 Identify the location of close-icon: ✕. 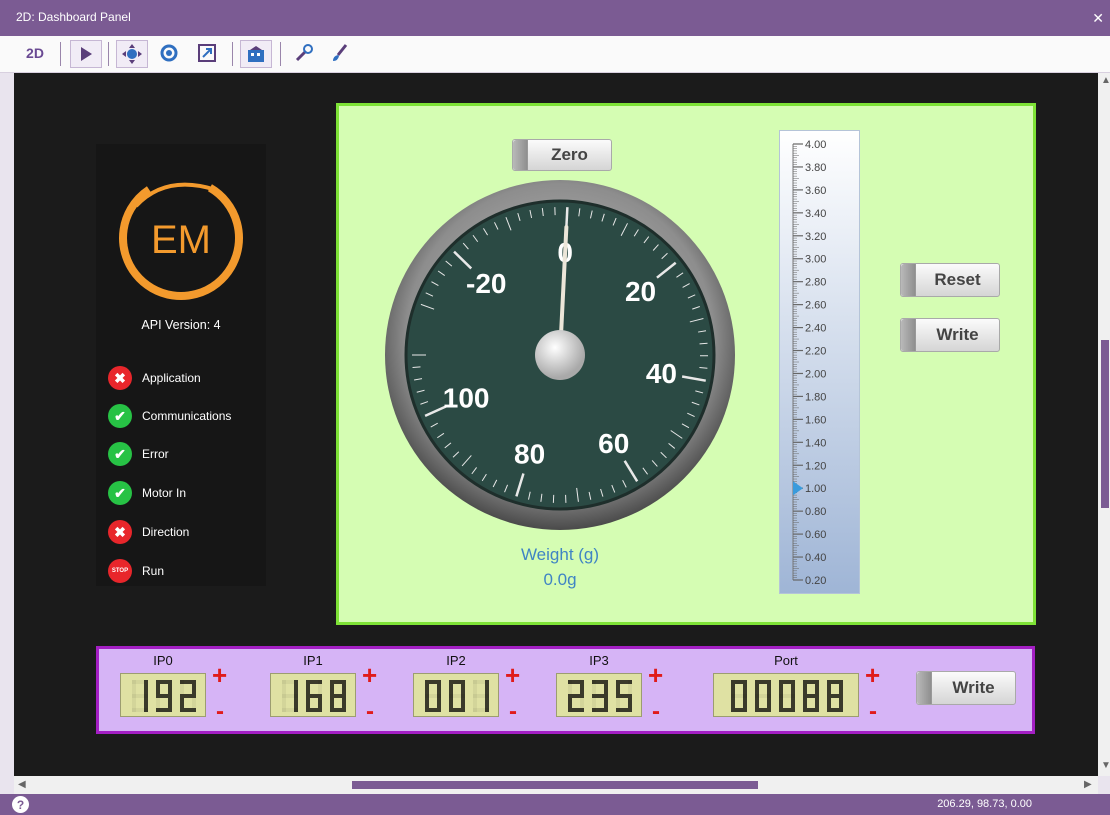
(1098, 18).